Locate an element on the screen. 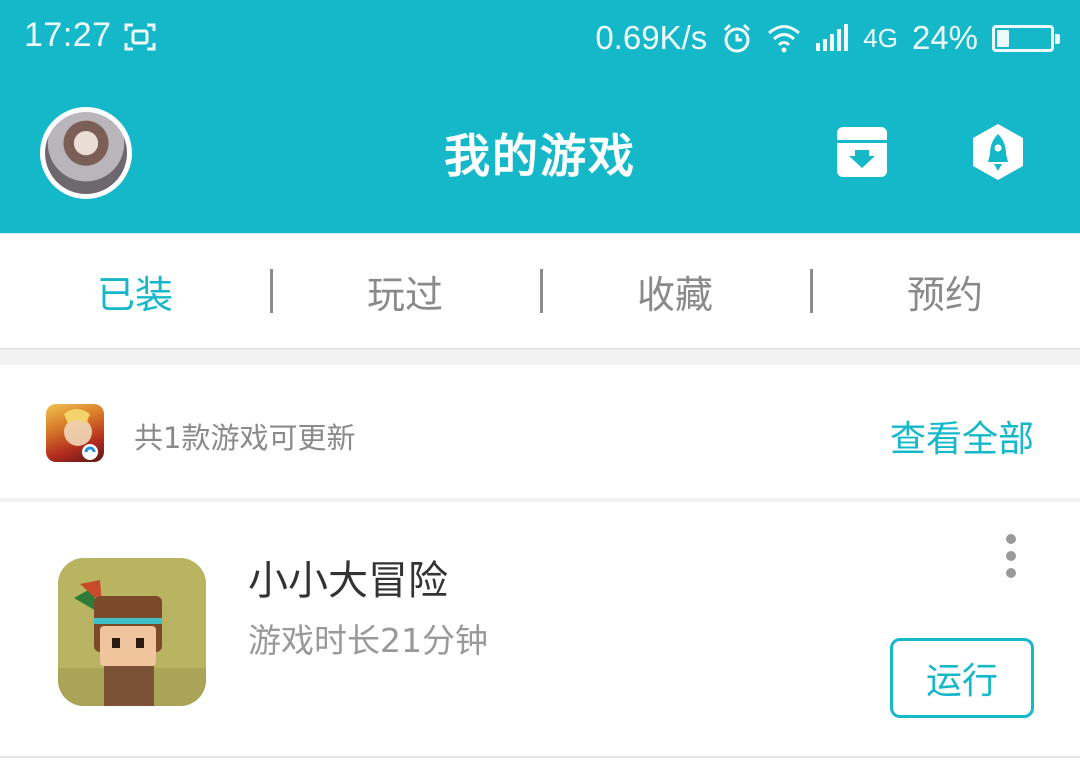 Image resolution: width=1080 pixels, height=771 pixels. battery-level is located at coordinates (1003, 38).